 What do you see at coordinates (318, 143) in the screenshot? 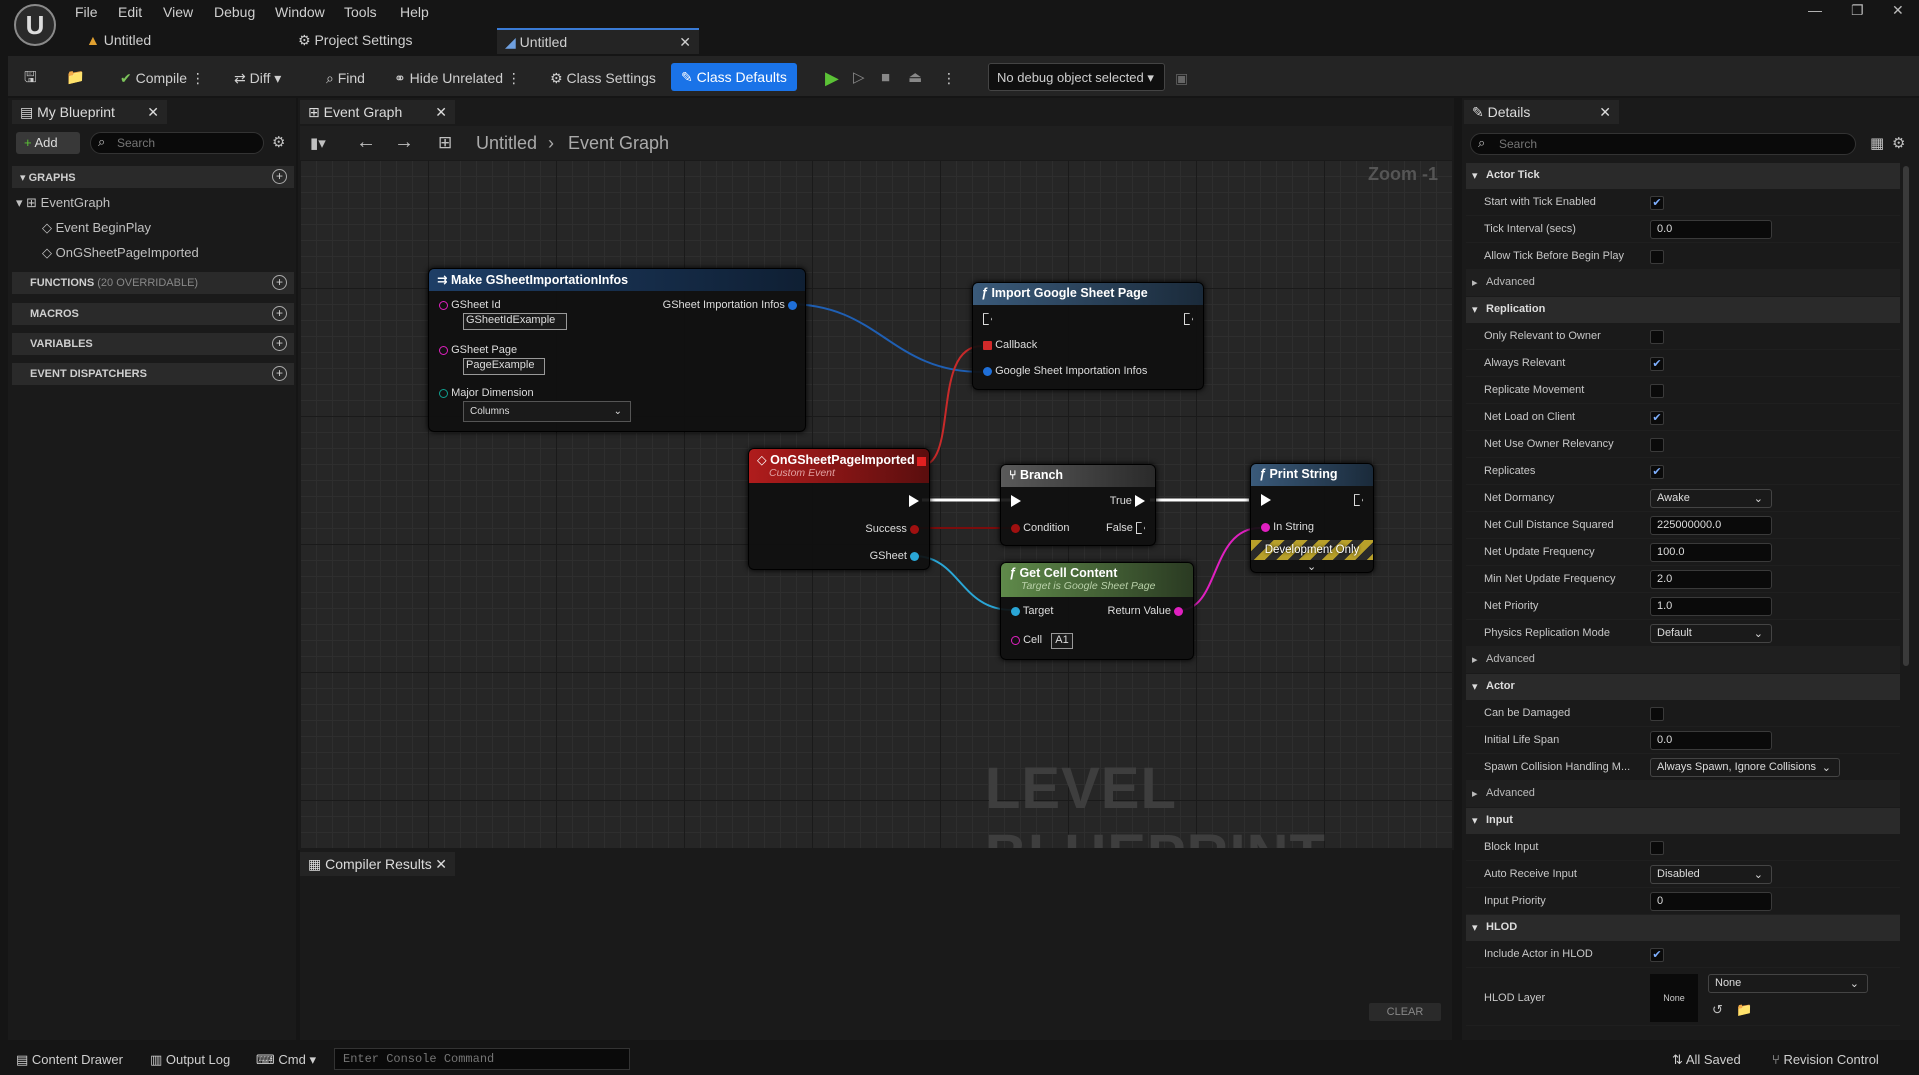
I see `bookmark-icon: ▮▾` at bounding box center [318, 143].